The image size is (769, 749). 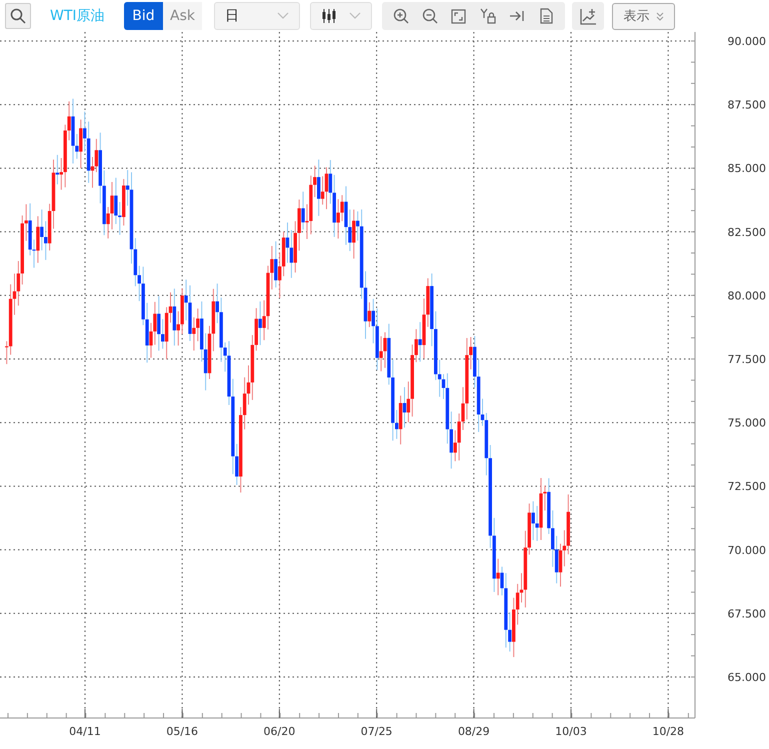 I want to click on arrow-to-bar-icon, so click(x=517, y=16).